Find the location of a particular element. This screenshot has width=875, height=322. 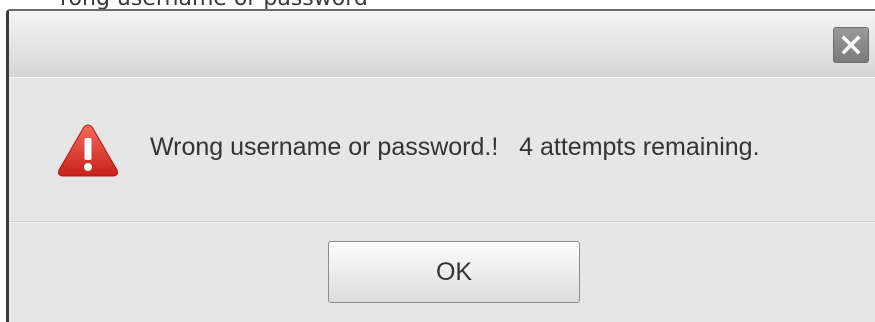

close-button is located at coordinates (851, 45).